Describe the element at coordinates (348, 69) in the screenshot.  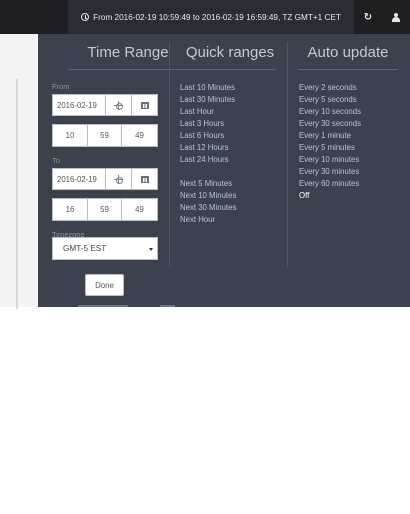
I see `auto-update-title-rule` at that location.